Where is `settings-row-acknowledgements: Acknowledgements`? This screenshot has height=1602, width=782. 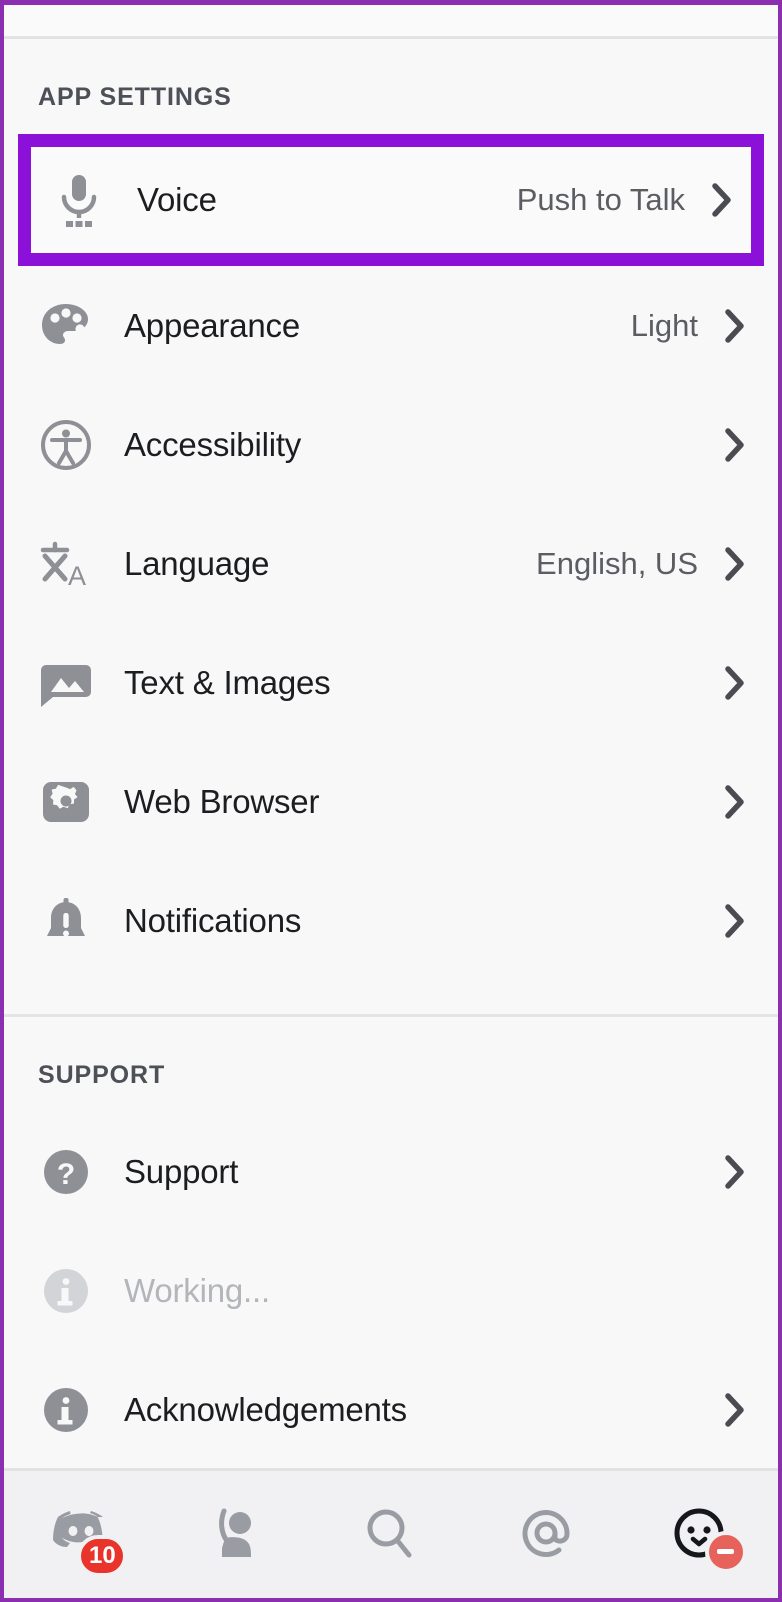
settings-row-acknowledgements: Acknowledgements is located at coordinates (391, 1409).